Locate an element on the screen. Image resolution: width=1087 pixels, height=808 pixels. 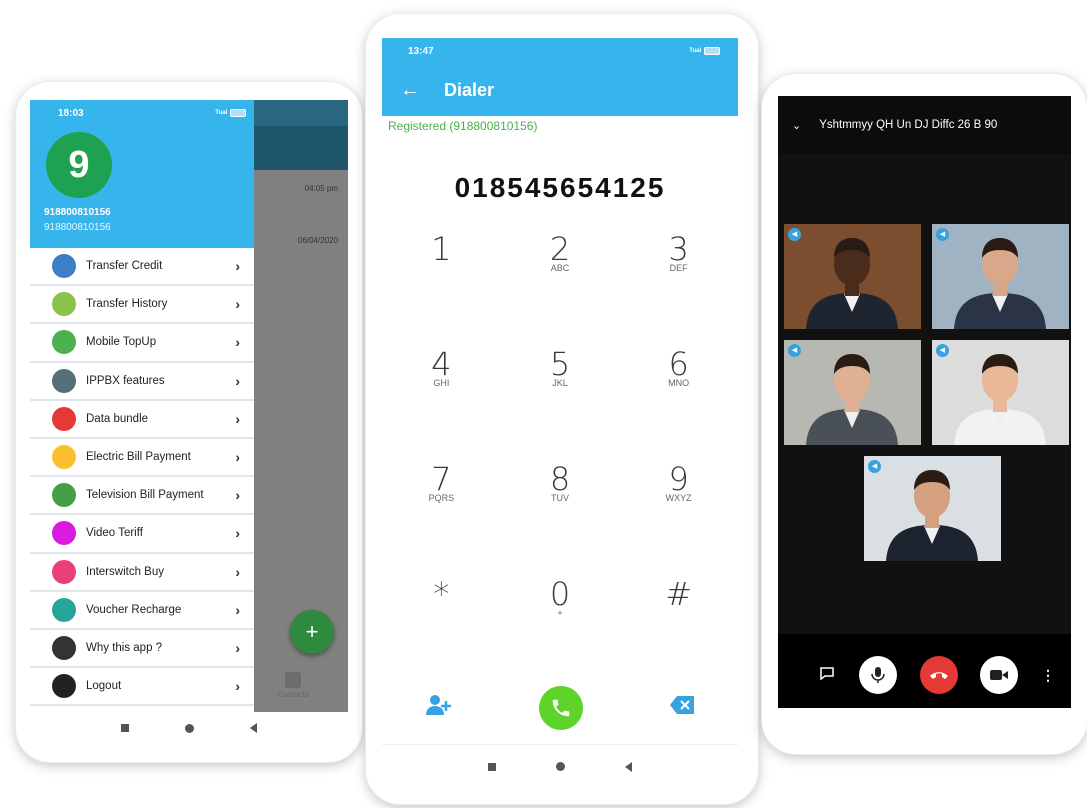
call-title: Yshtmmyy QH Un DJ Diffc 26 B 90 is located at coordinates (908, 125).